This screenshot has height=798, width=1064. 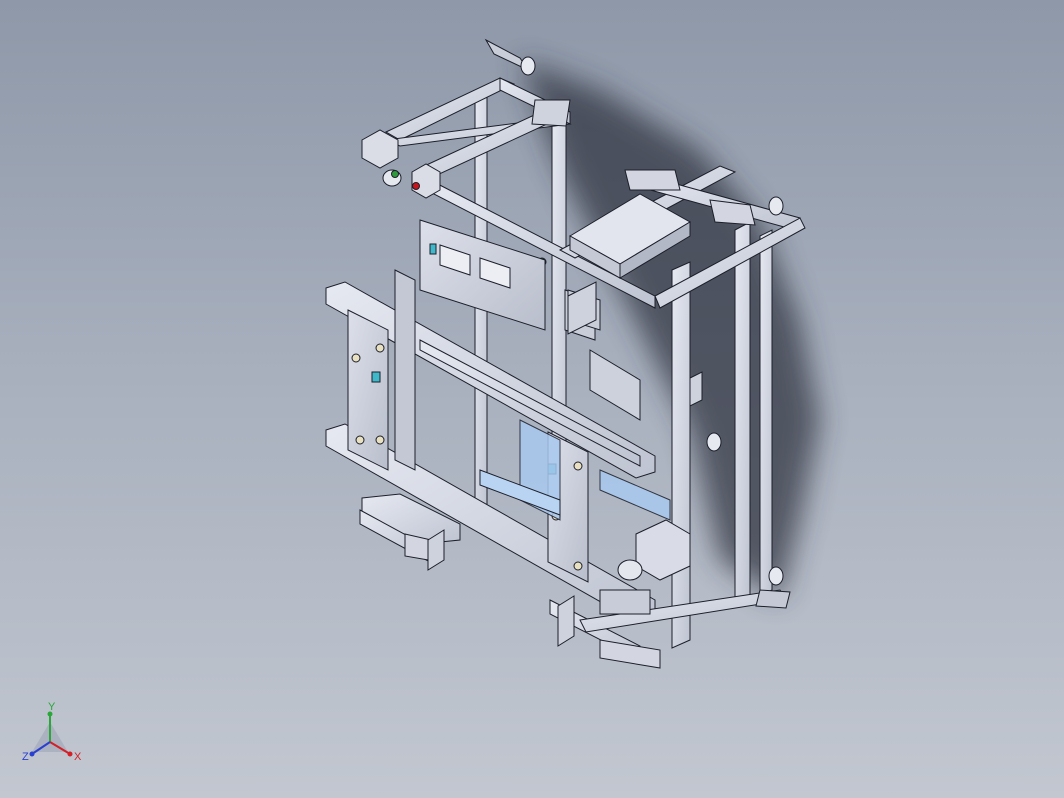 What do you see at coordinates (32, 754) in the screenshot?
I see `triad-z-end` at bounding box center [32, 754].